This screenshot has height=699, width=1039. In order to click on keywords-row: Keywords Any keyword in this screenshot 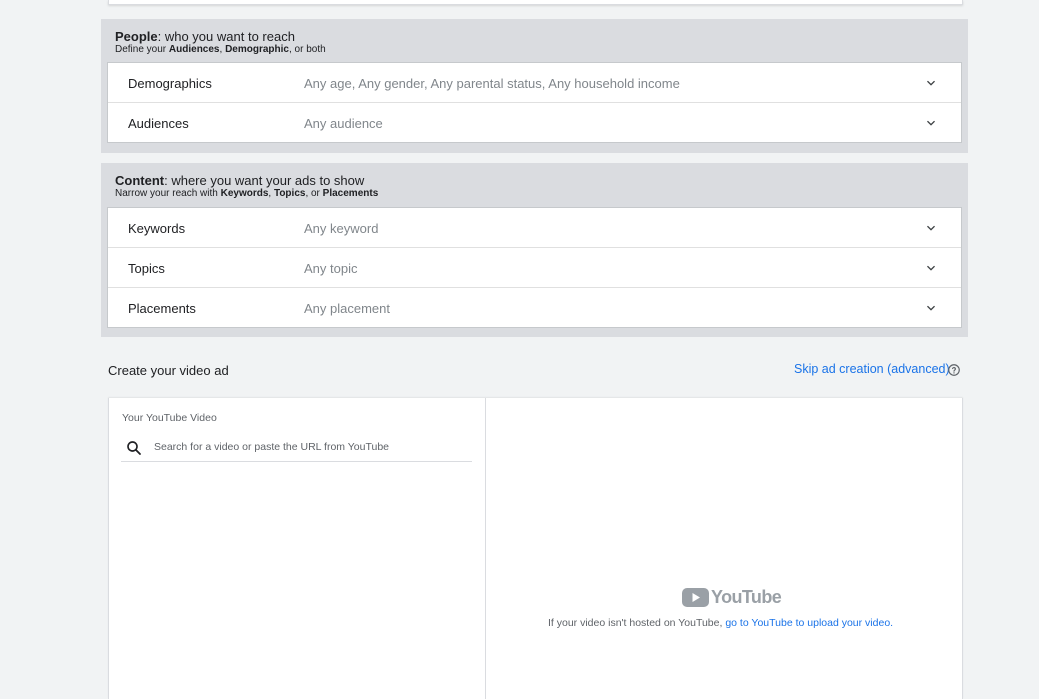, I will do `click(534, 228)`.